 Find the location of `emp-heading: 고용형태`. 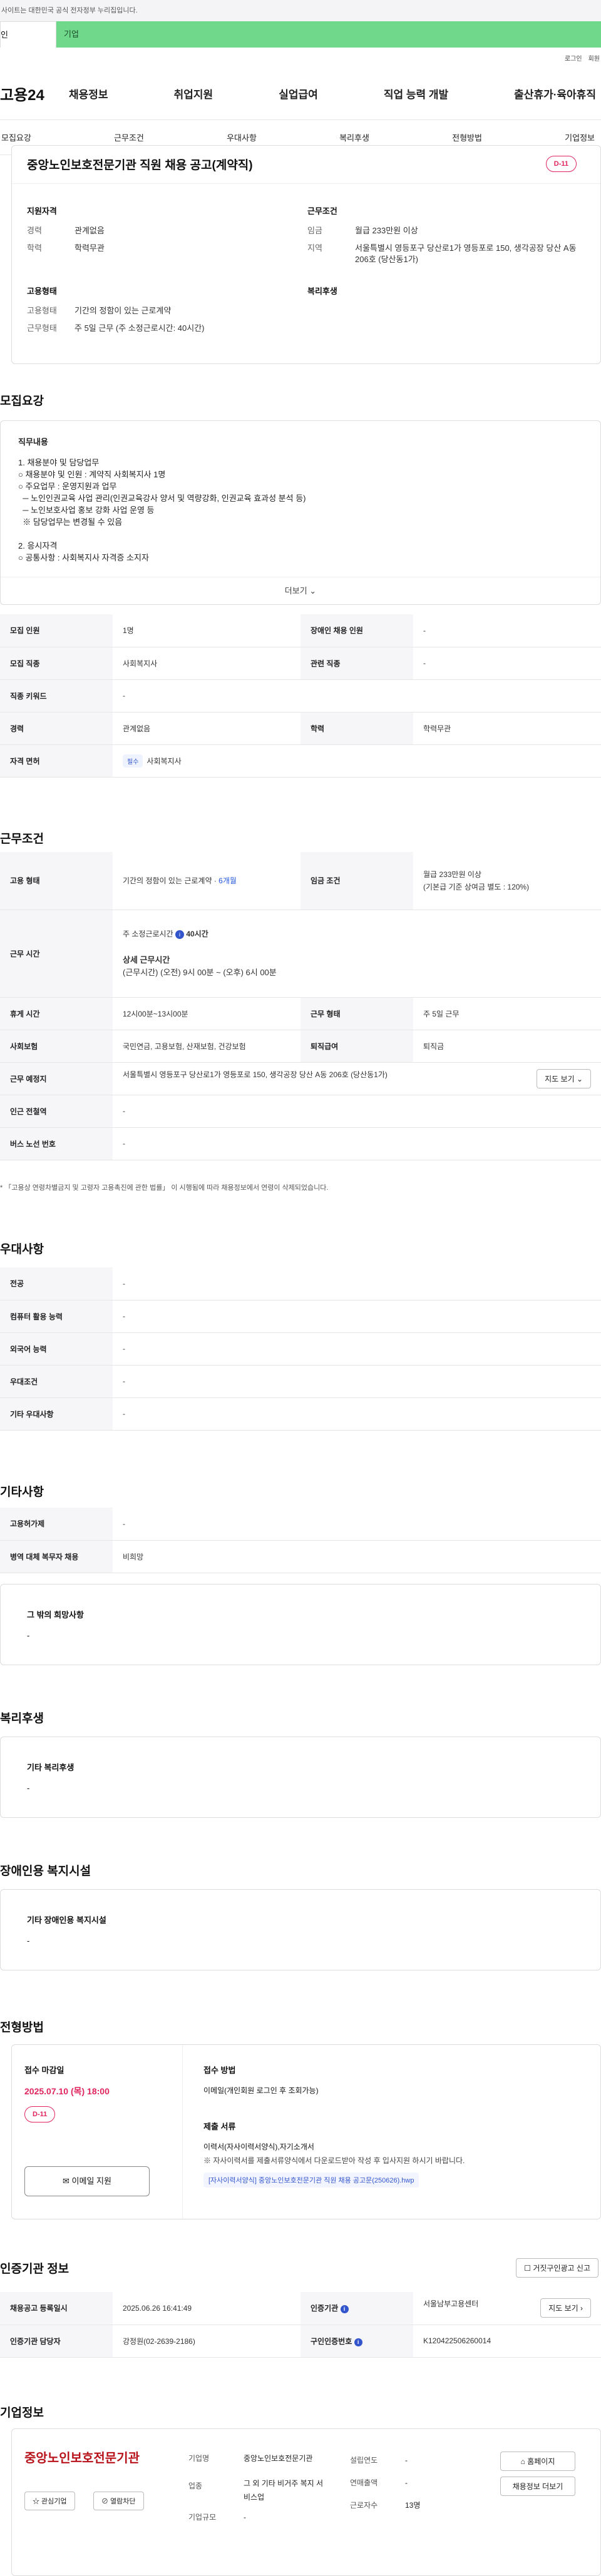

emp-heading: 고용형태 is located at coordinates (42, 291).